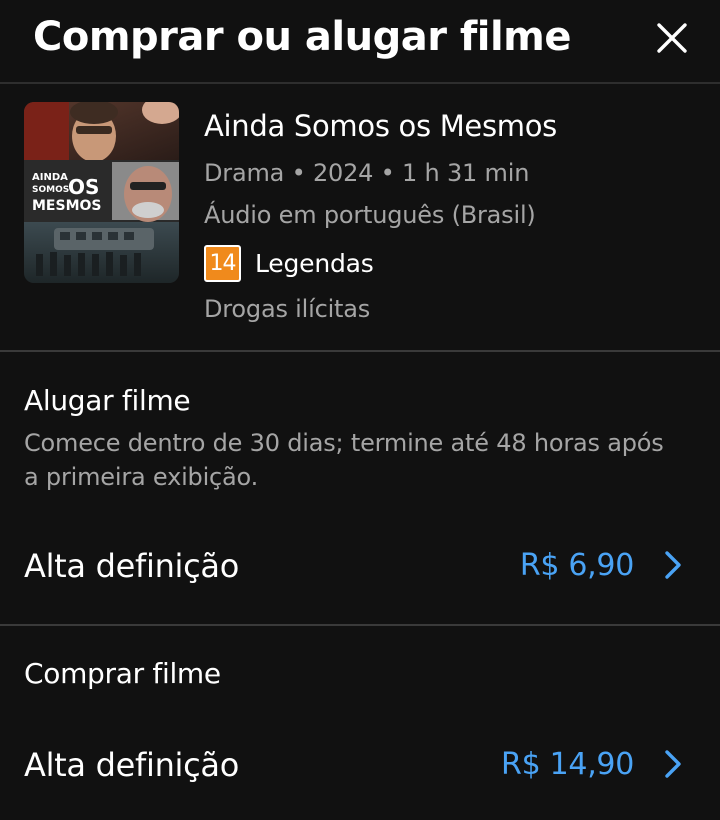 Image resolution: width=720 pixels, height=820 pixels. I want to click on rating-and-subtitles: 14 Legendas, so click(289, 263).